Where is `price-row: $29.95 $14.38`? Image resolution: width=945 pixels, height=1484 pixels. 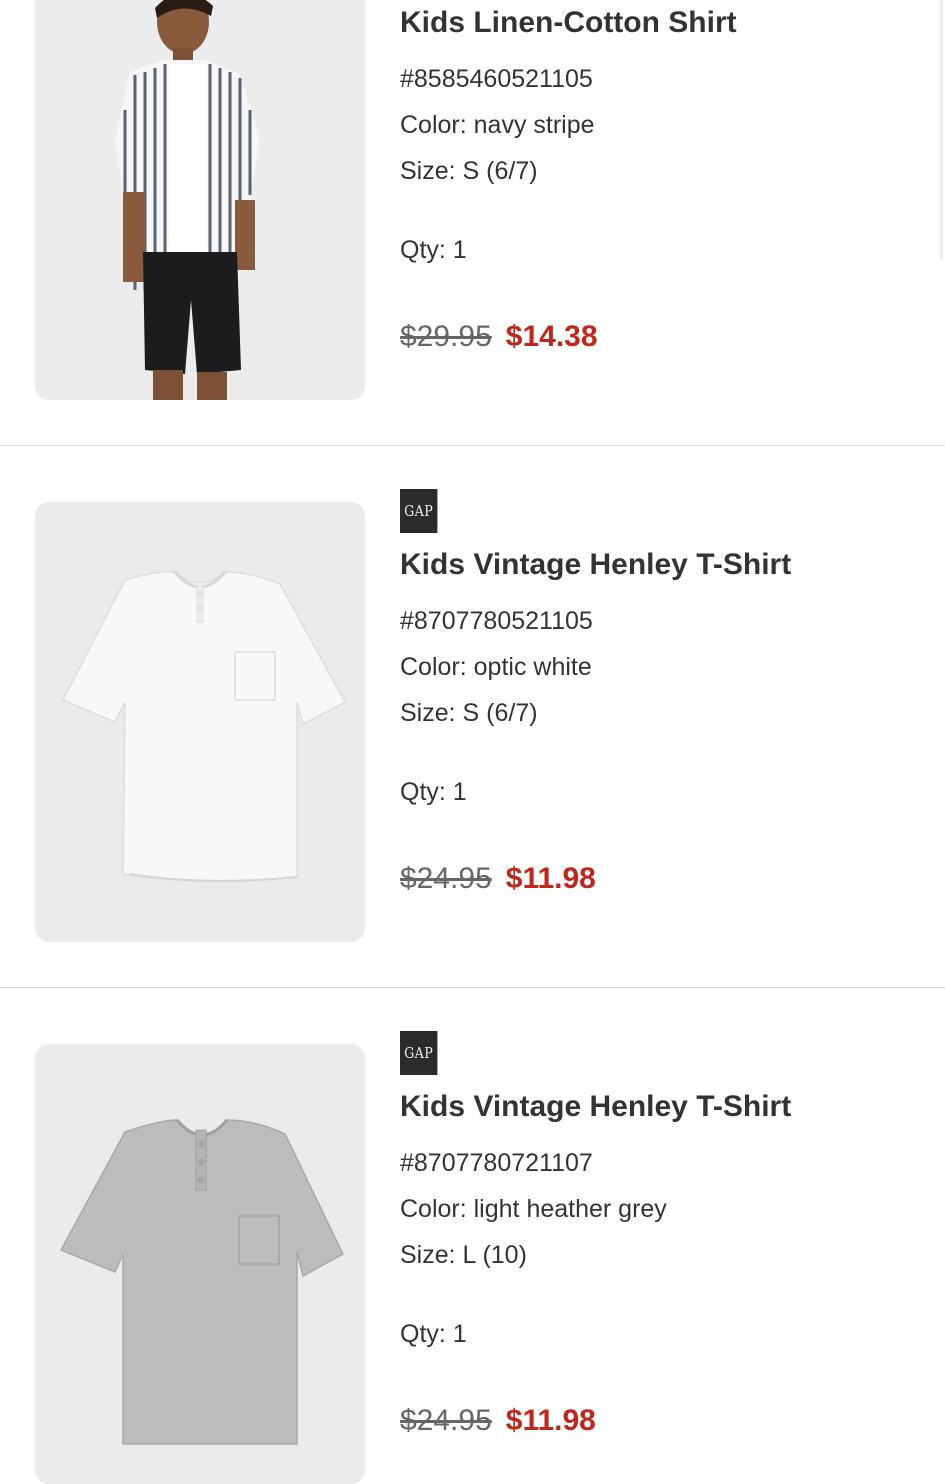 price-row: $29.95 $14.38 is located at coordinates (499, 337).